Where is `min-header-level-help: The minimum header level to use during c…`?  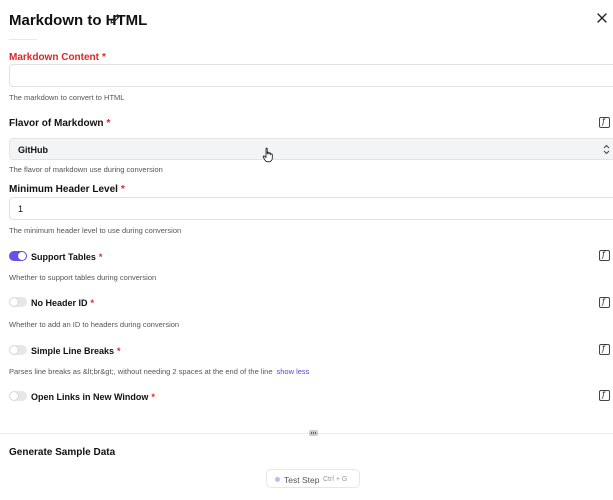
min-header-level-help: The minimum header level to use during c… is located at coordinates (95, 230).